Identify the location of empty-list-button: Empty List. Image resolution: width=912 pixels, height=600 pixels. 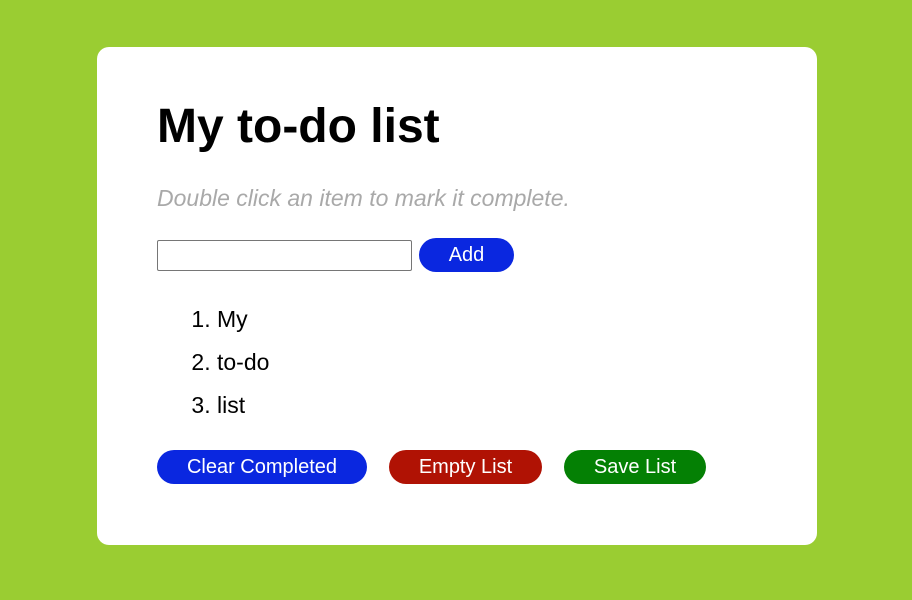
(465, 467).